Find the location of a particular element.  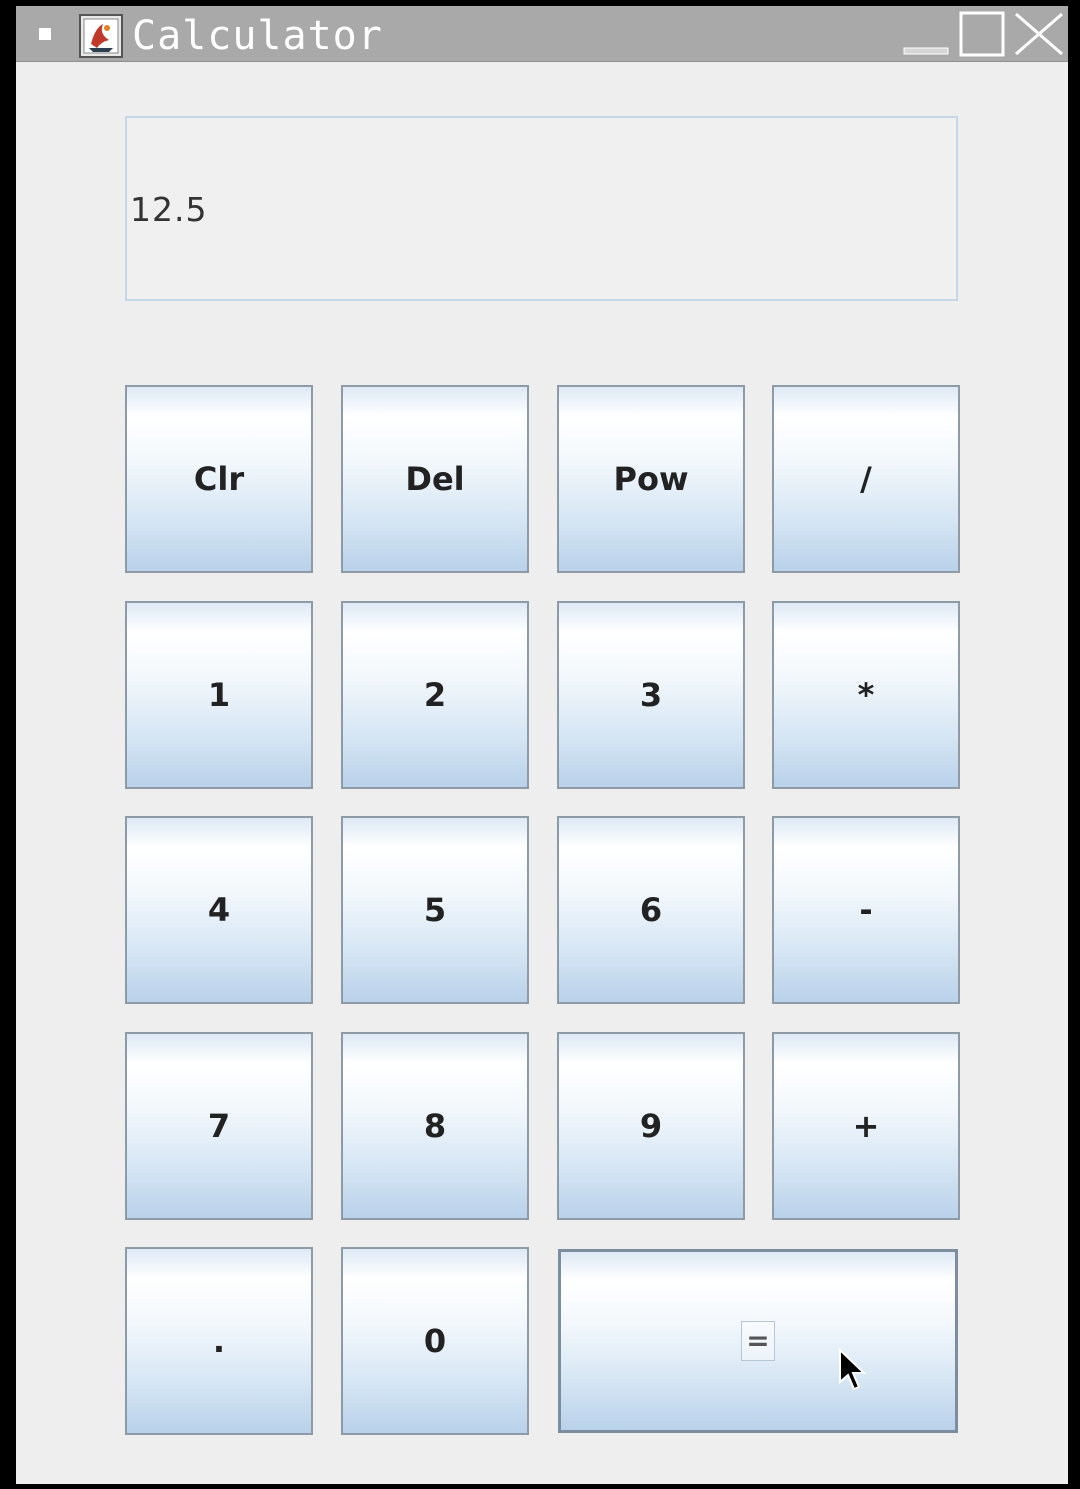

digit-7-button: 7 is located at coordinates (219, 1126).